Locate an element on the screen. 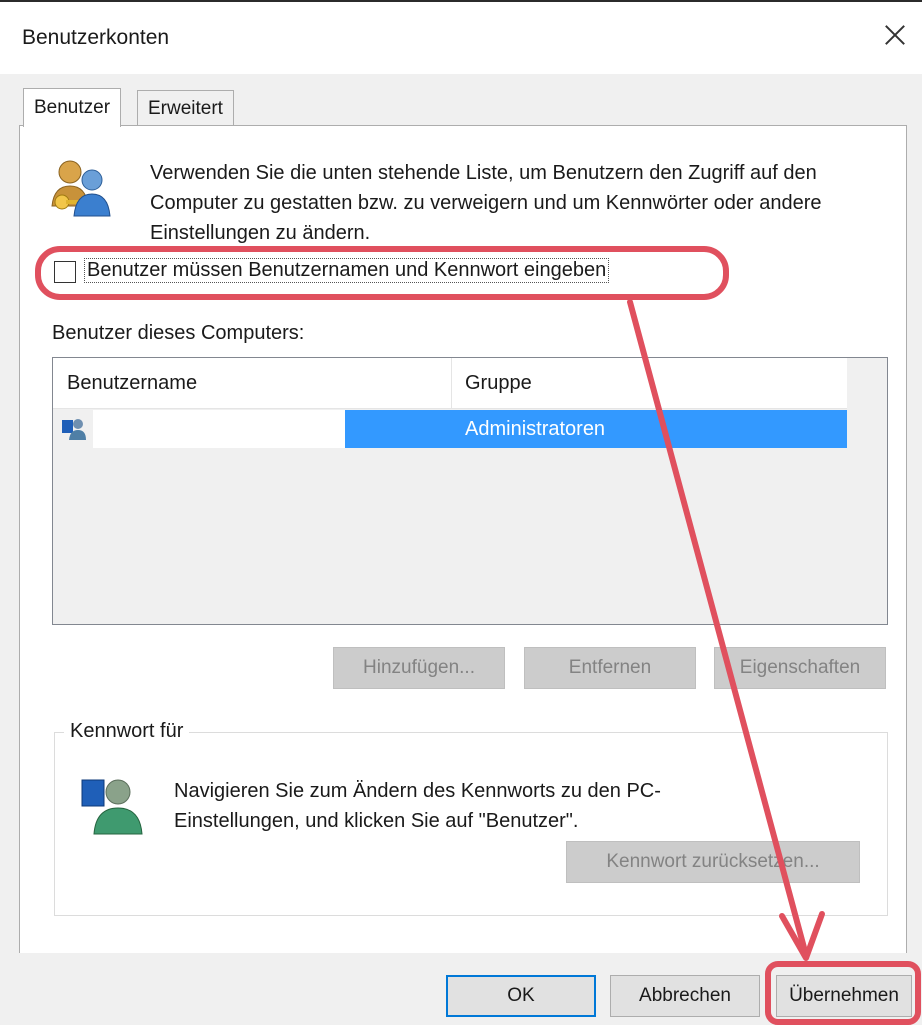 The width and height of the screenshot is (922, 1025). ok-button: OK is located at coordinates (521, 996).